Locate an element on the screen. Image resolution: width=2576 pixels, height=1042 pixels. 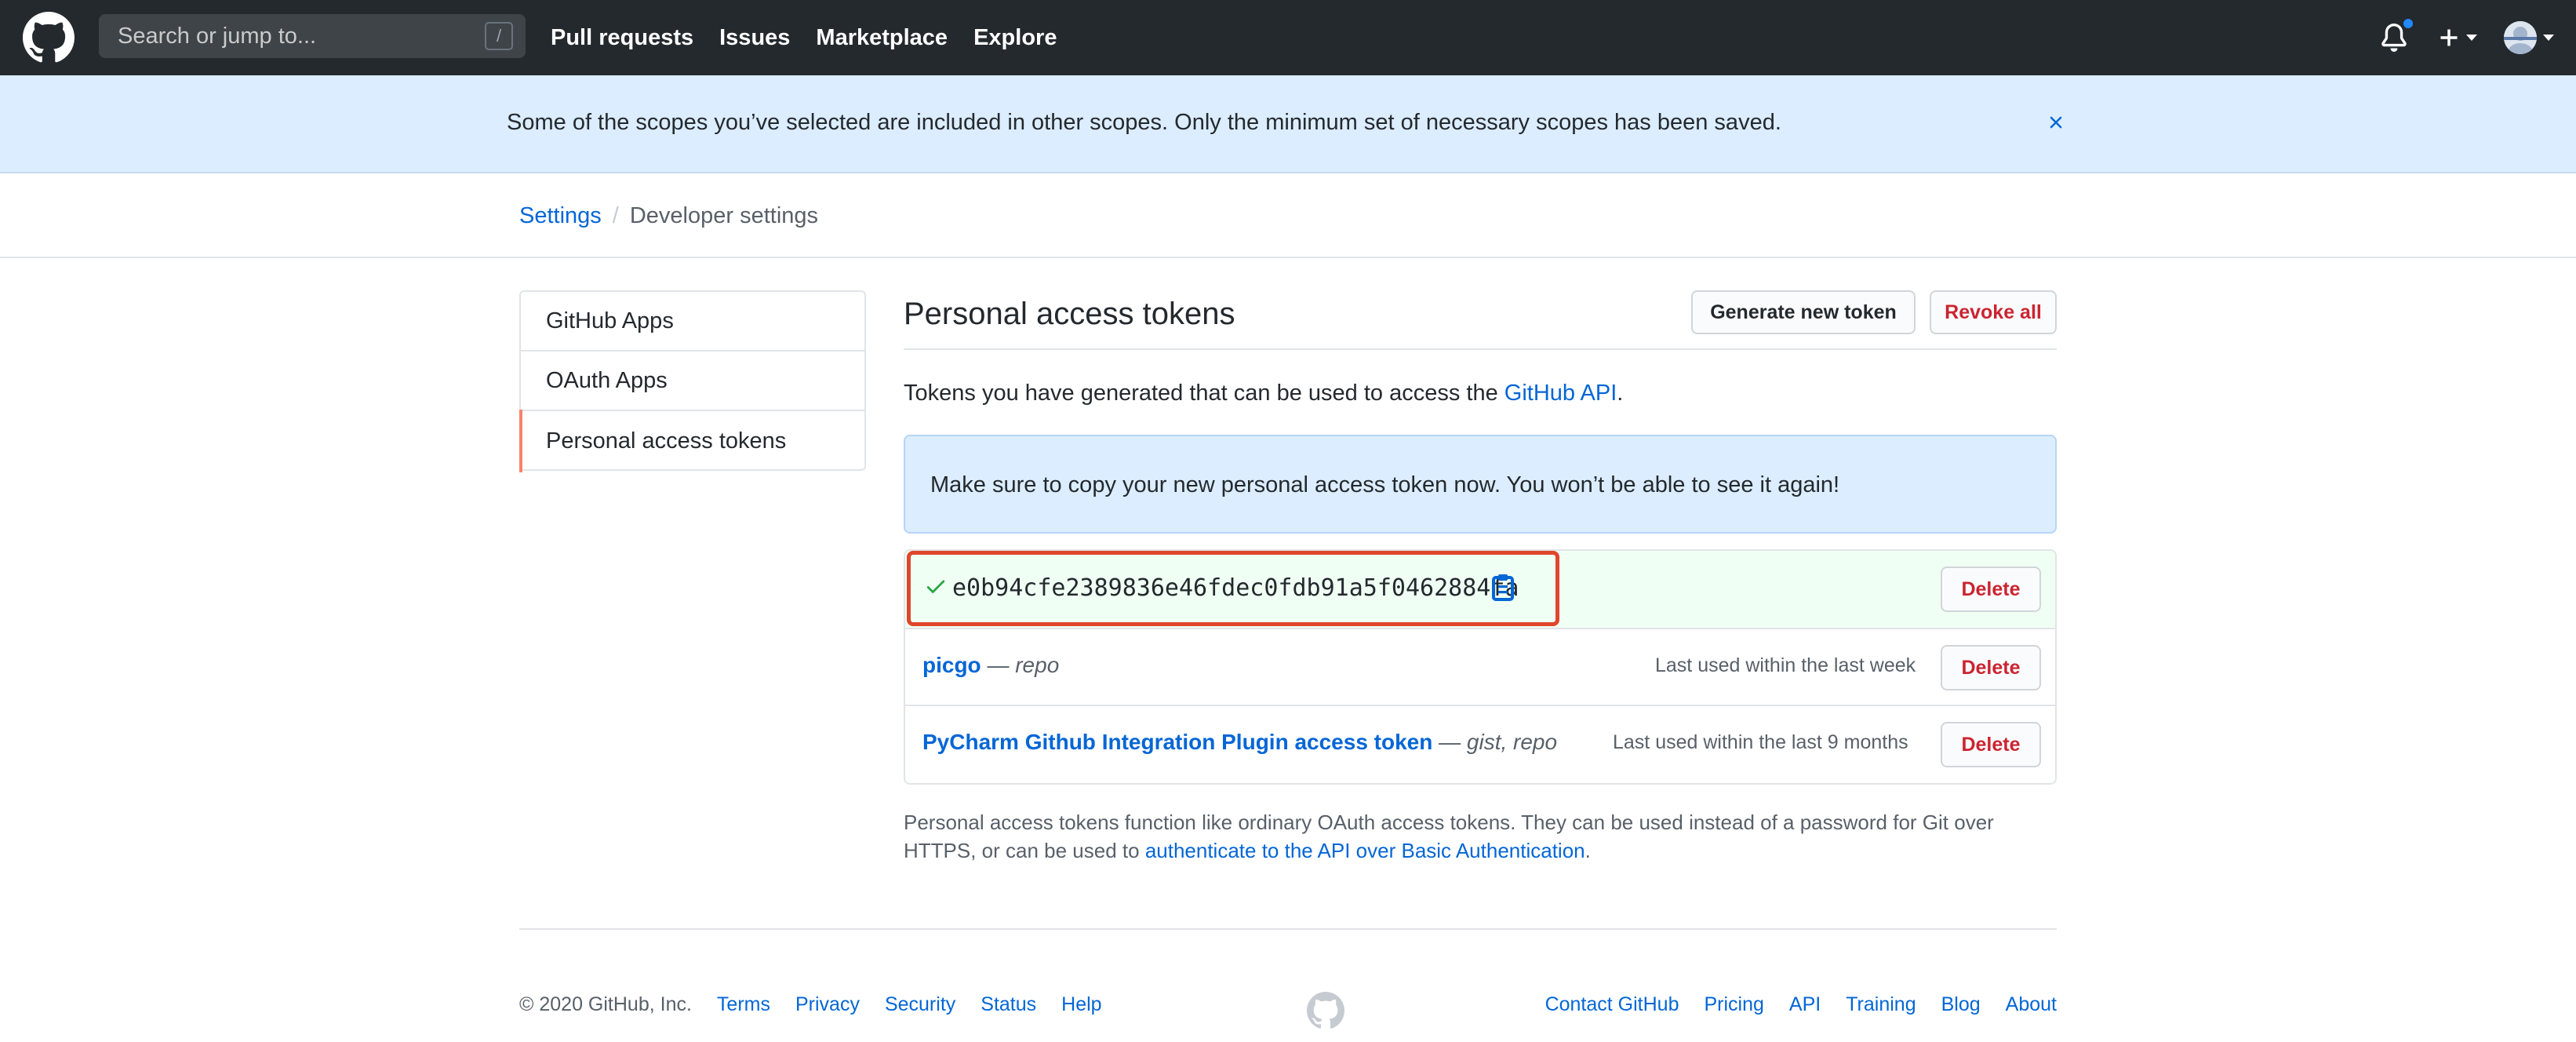
footer-link-status: Status is located at coordinates (1008, 1005).